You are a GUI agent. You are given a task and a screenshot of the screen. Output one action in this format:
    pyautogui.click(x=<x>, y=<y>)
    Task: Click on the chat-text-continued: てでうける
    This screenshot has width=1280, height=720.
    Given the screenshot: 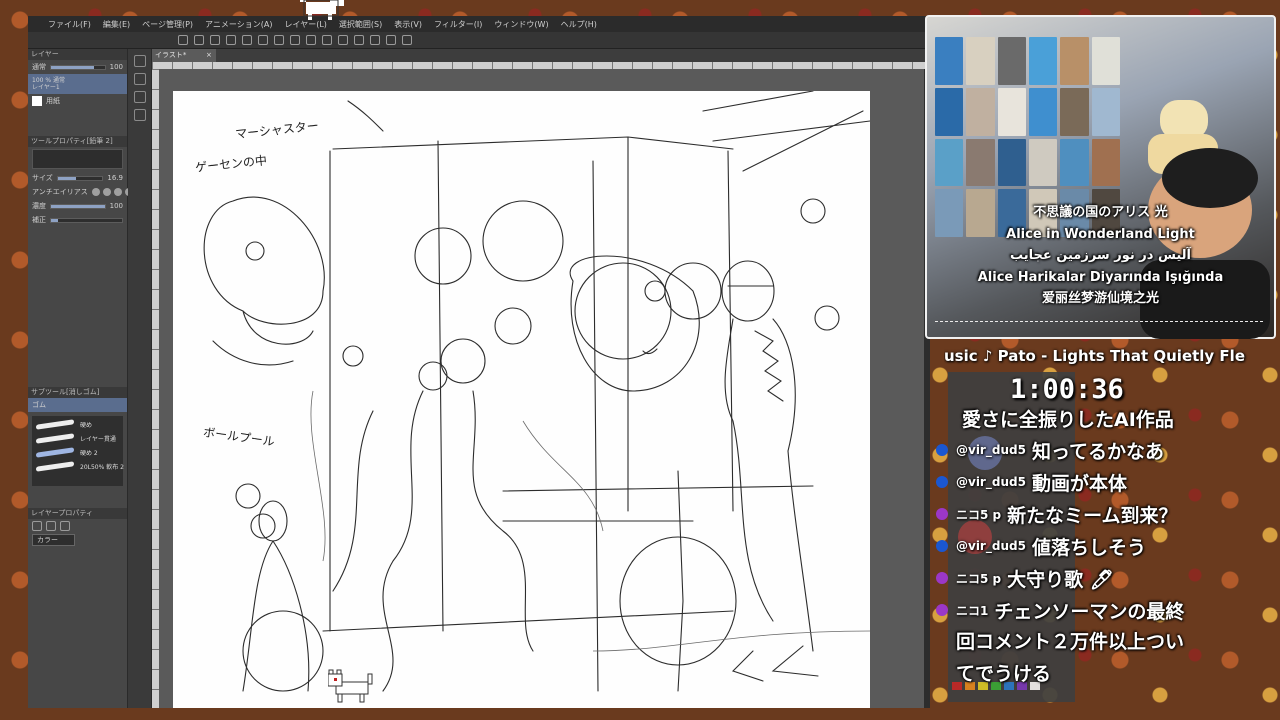 What is the action you would take?
    pyautogui.click(x=1004, y=674)
    